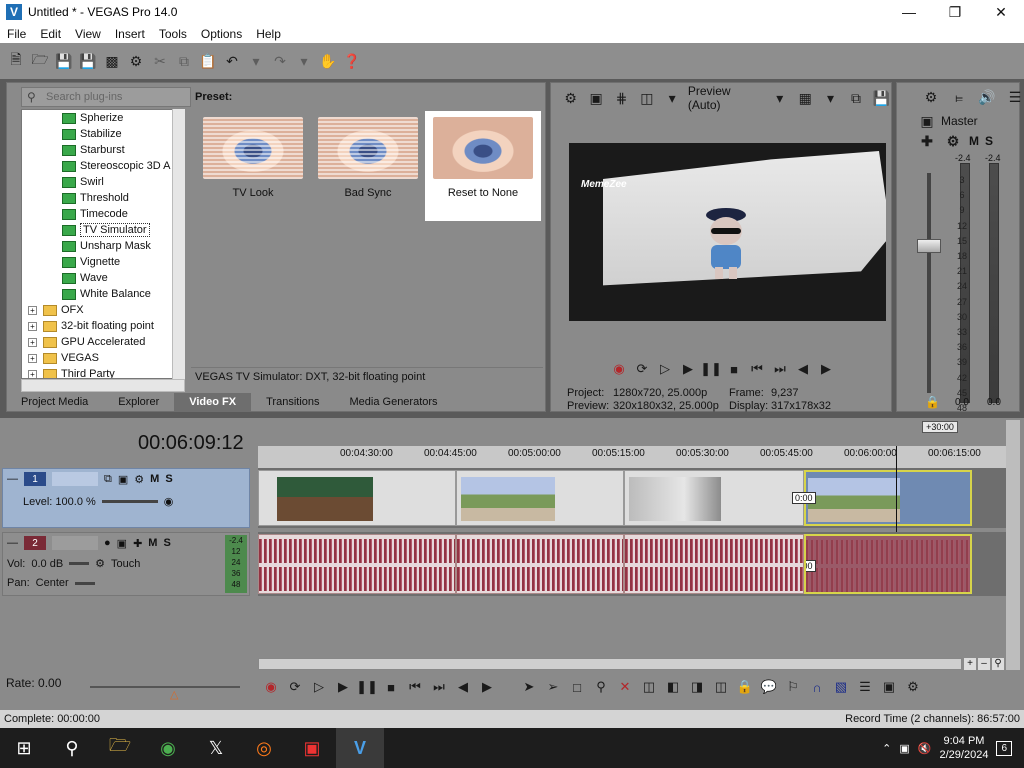 This screenshot has height=768, width=1024. I want to click on previous-frame-icon: ◀, so click(803, 369).